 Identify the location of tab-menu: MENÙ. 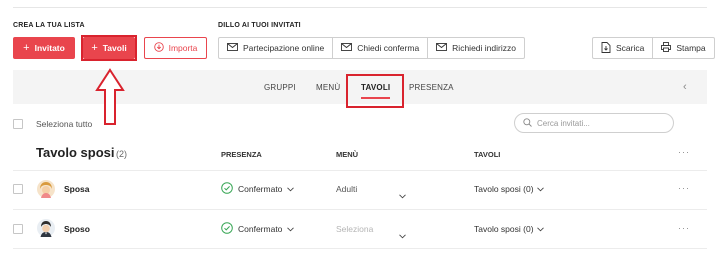
(328, 87).